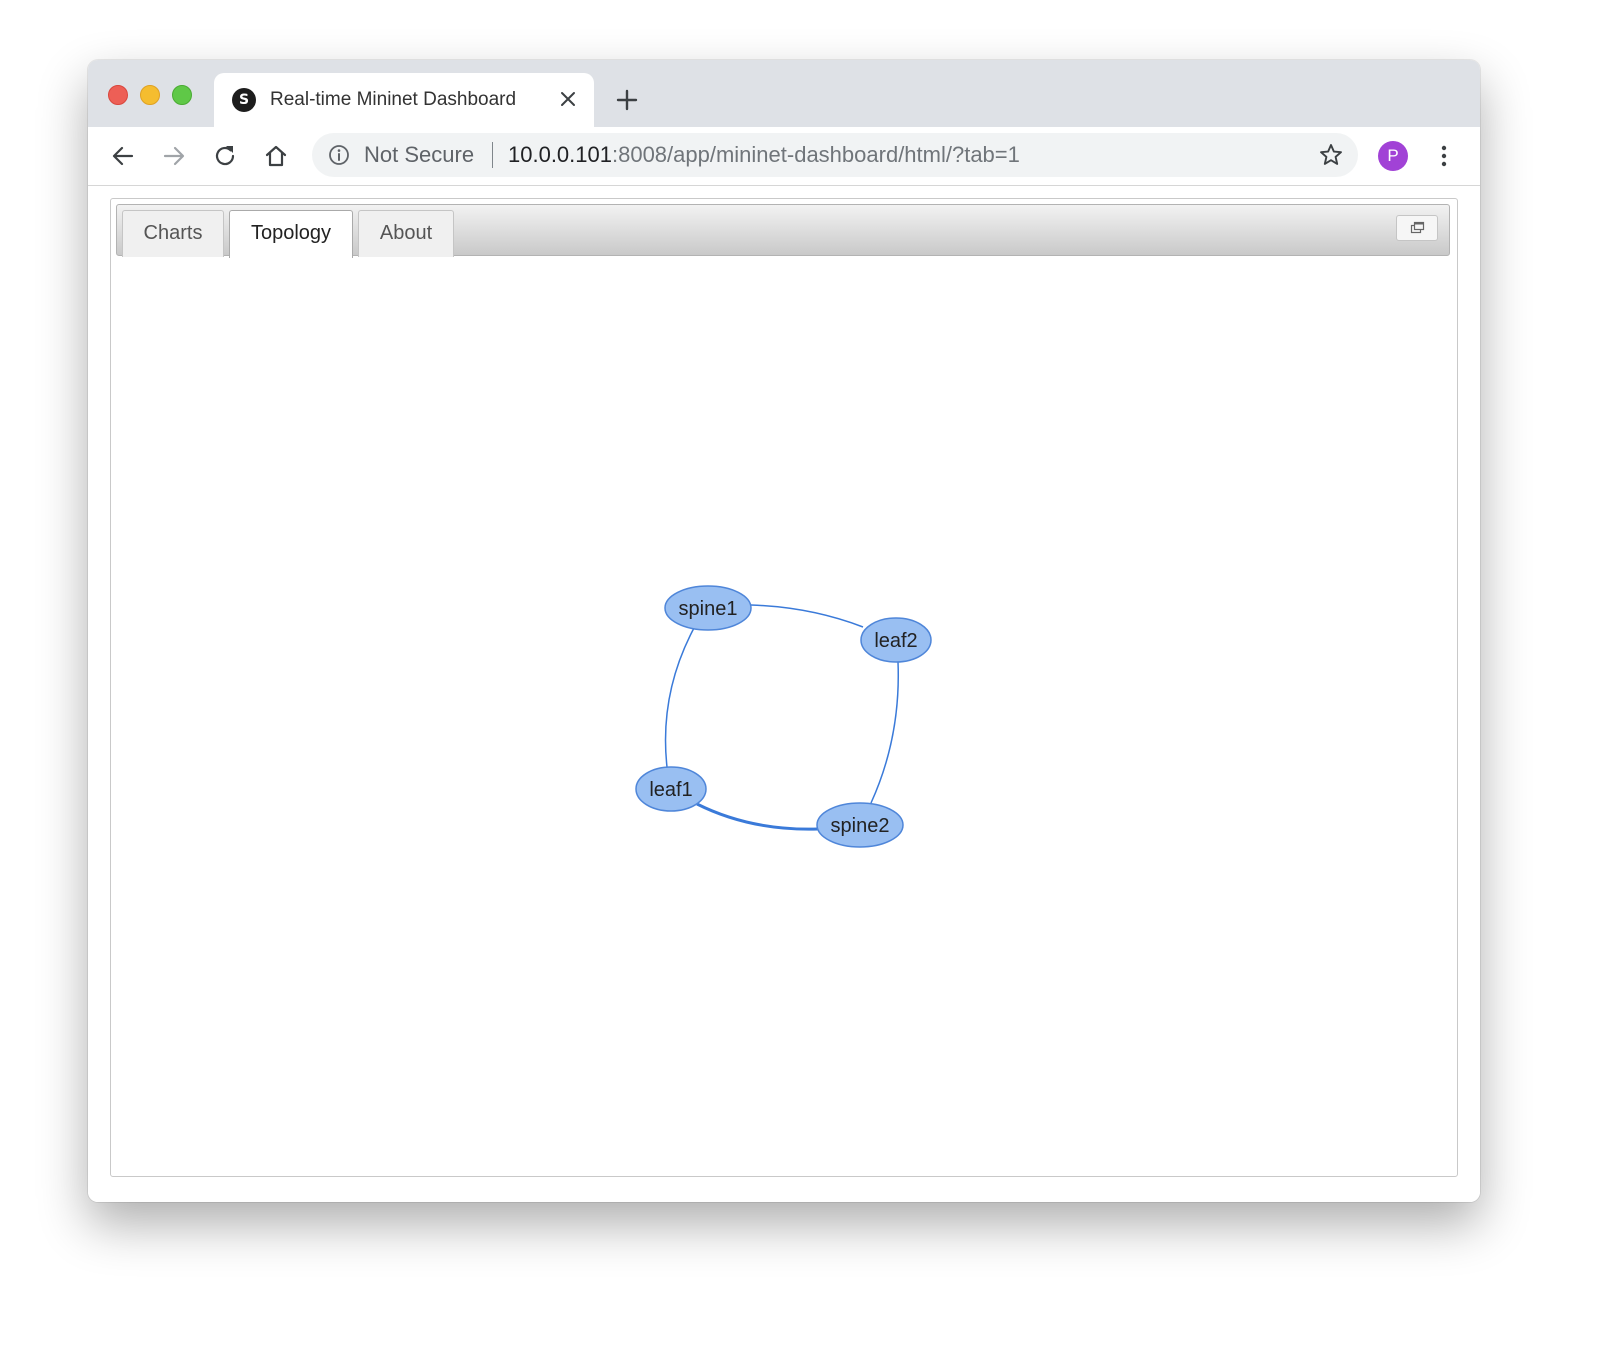 The height and width of the screenshot is (1346, 1600). I want to click on browser-tab: S Real-time Mininet Dashboard, so click(404, 100).